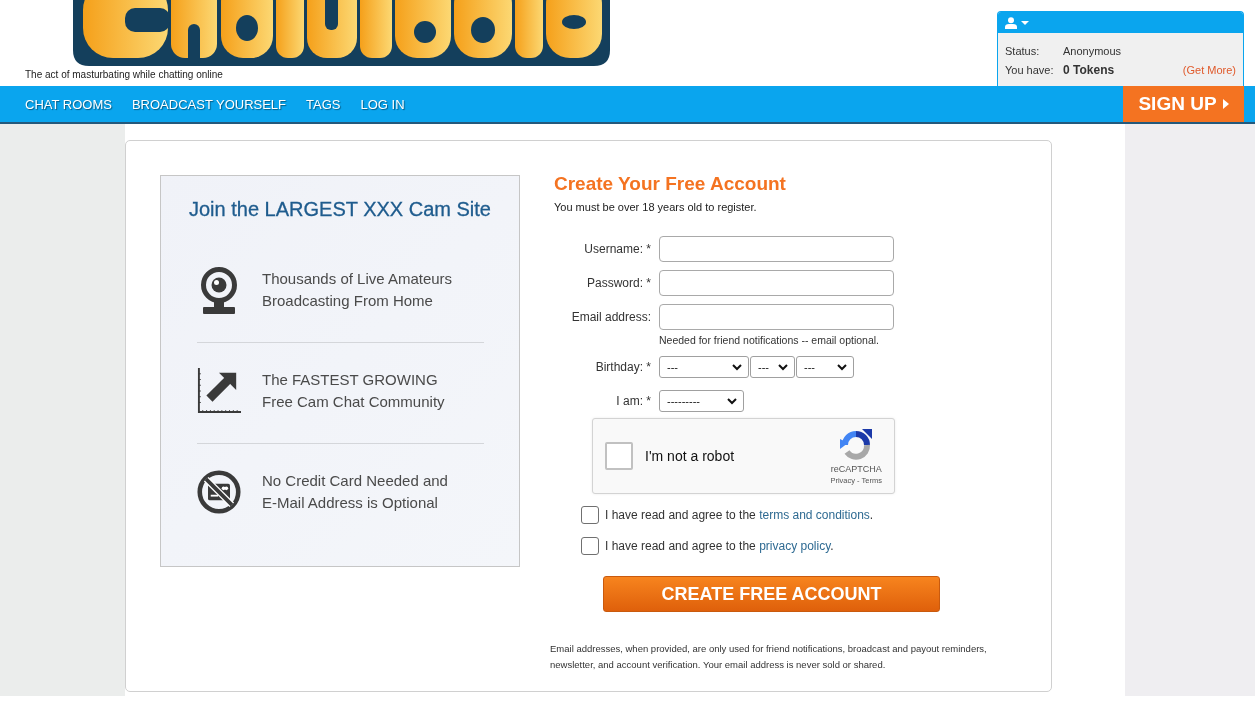 The image size is (1255, 703). I want to click on consent-text: I have read and agree to the terms and conditions., so click(739, 515).